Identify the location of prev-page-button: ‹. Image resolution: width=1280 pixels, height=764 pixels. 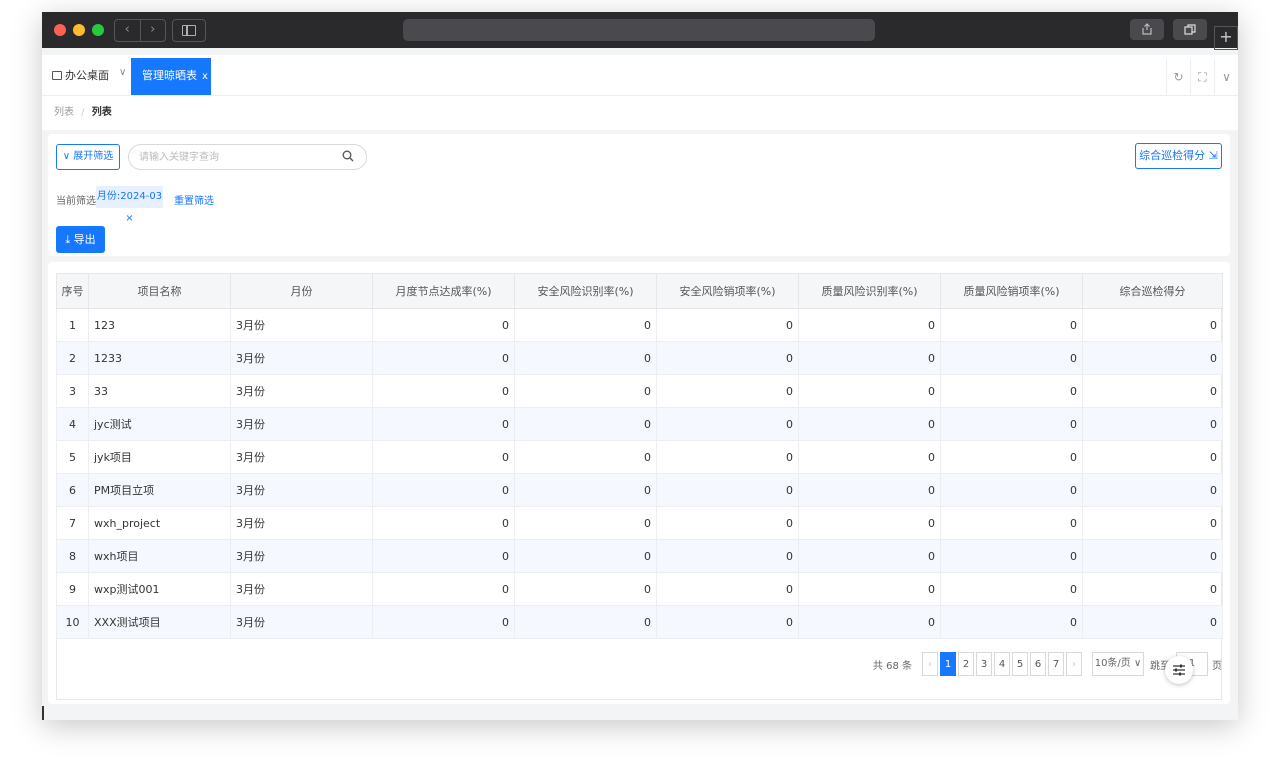
(930, 664).